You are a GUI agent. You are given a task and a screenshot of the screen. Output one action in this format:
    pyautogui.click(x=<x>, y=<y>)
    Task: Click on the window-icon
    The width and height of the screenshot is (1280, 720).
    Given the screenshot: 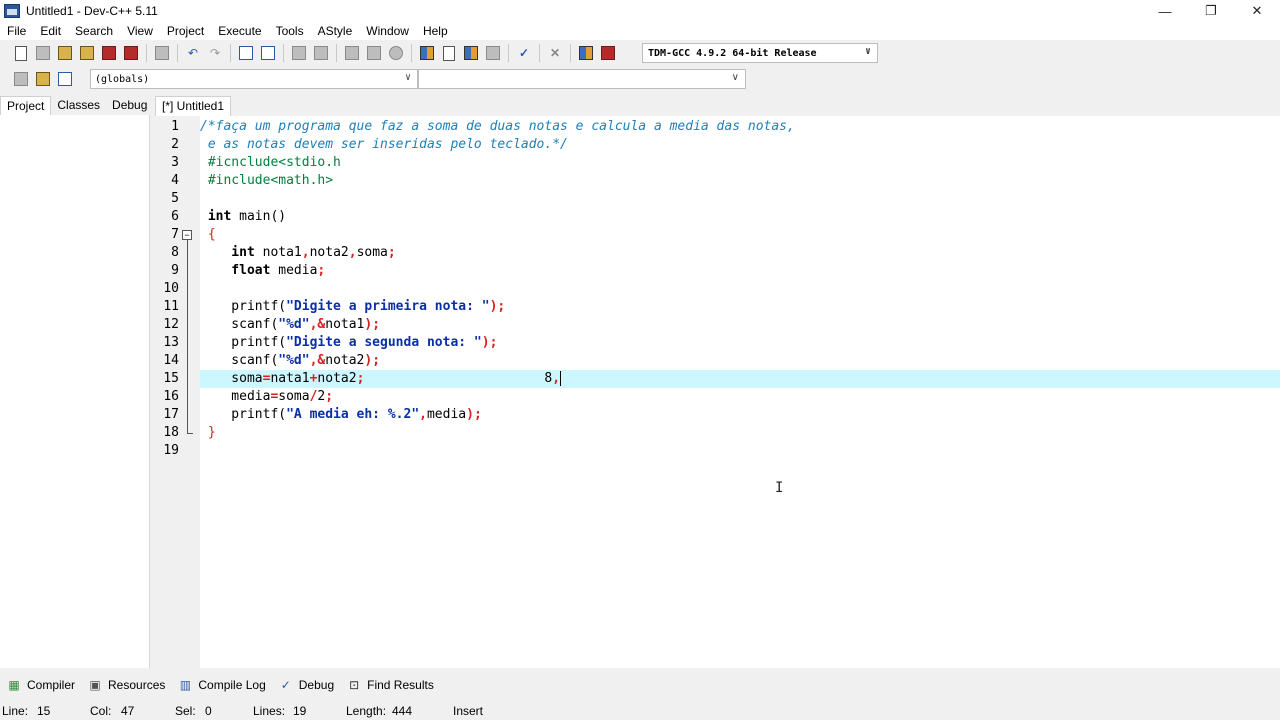 What is the action you would take?
    pyautogui.click(x=449, y=53)
    